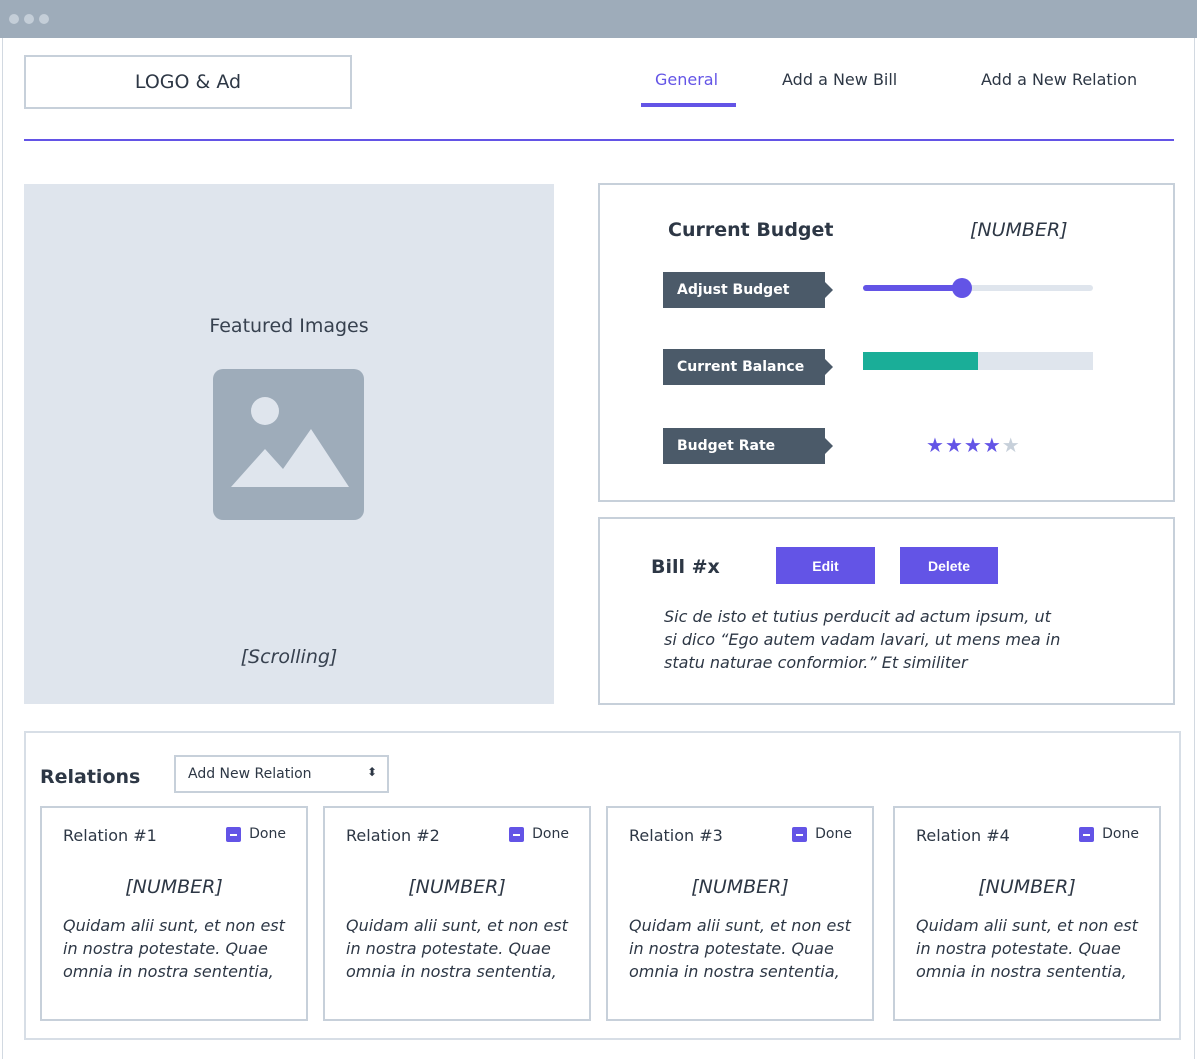 Image resolution: width=1197 pixels, height=1059 pixels. Describe the element at coordinates (686, 79) in the screenshot. I see `nav-tab-general: General` at that location.